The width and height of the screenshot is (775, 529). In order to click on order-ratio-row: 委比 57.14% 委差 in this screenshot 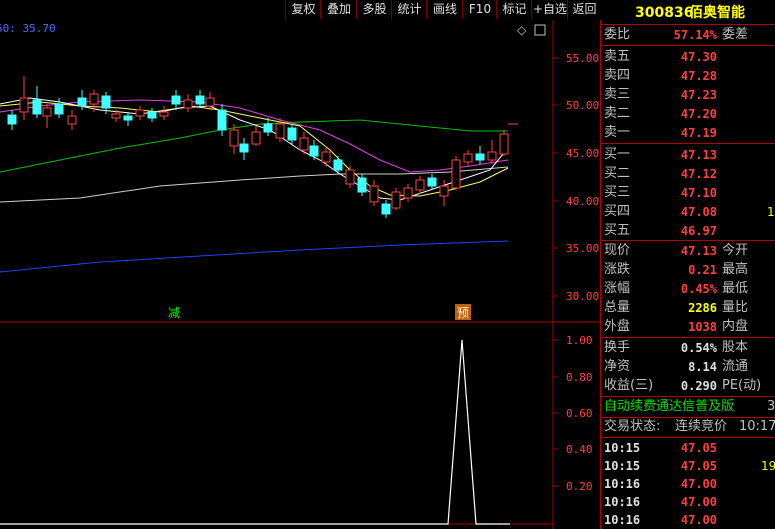, I will do `click(676, 34)`.